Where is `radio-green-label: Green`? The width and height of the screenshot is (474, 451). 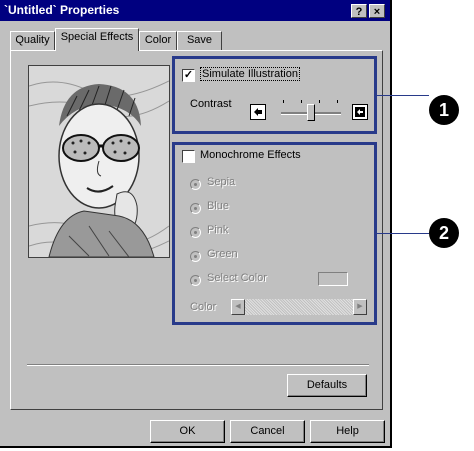
radio-green-label: Green is located at coordinates (222, 254).